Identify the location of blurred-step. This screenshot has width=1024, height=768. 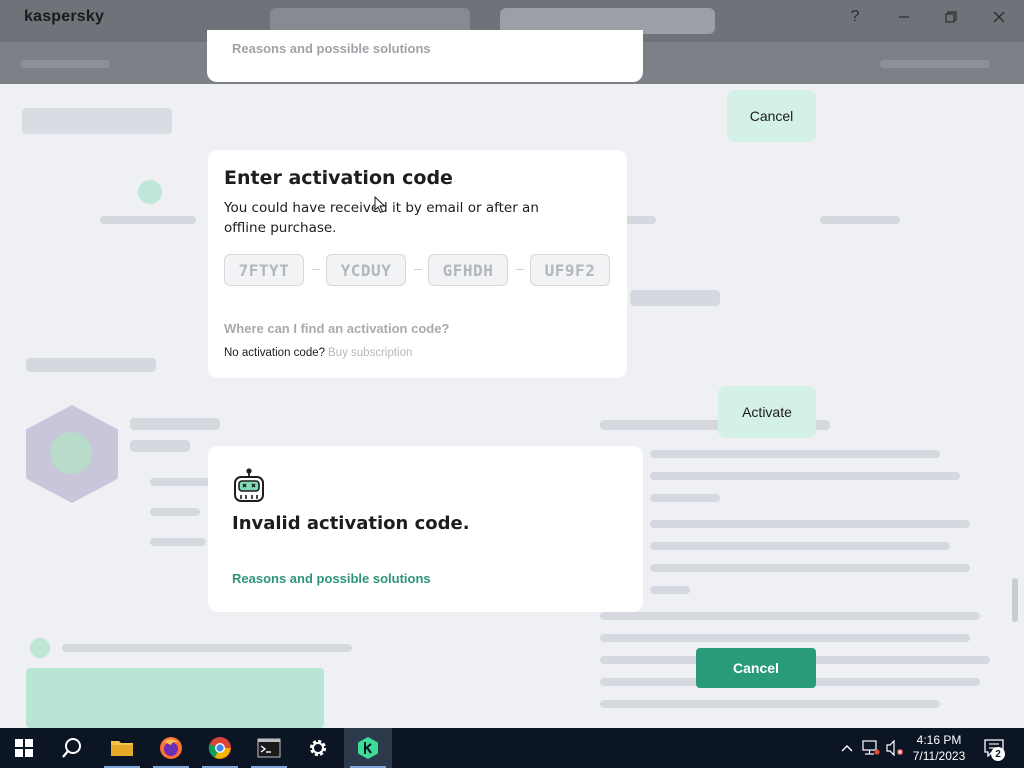
(150, 192).